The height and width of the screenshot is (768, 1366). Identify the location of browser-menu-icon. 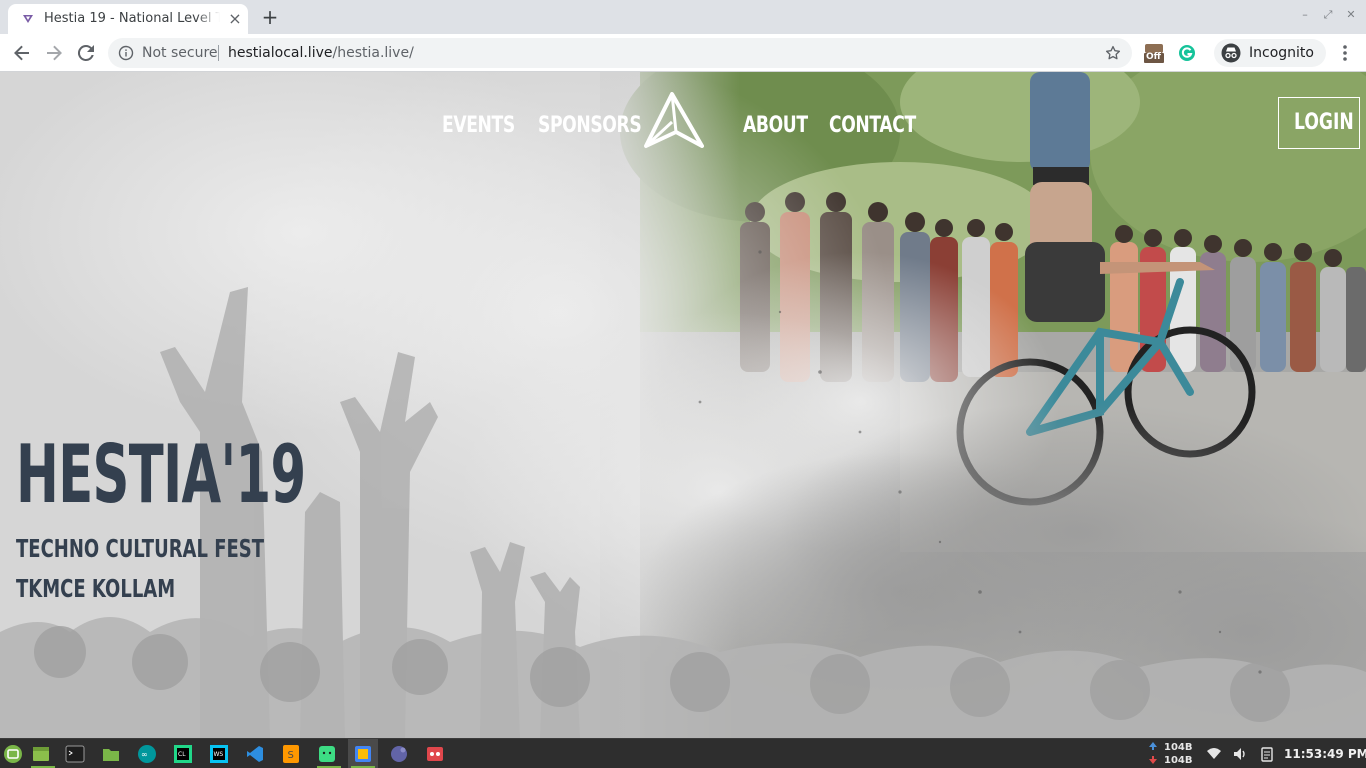
(1345, 53).